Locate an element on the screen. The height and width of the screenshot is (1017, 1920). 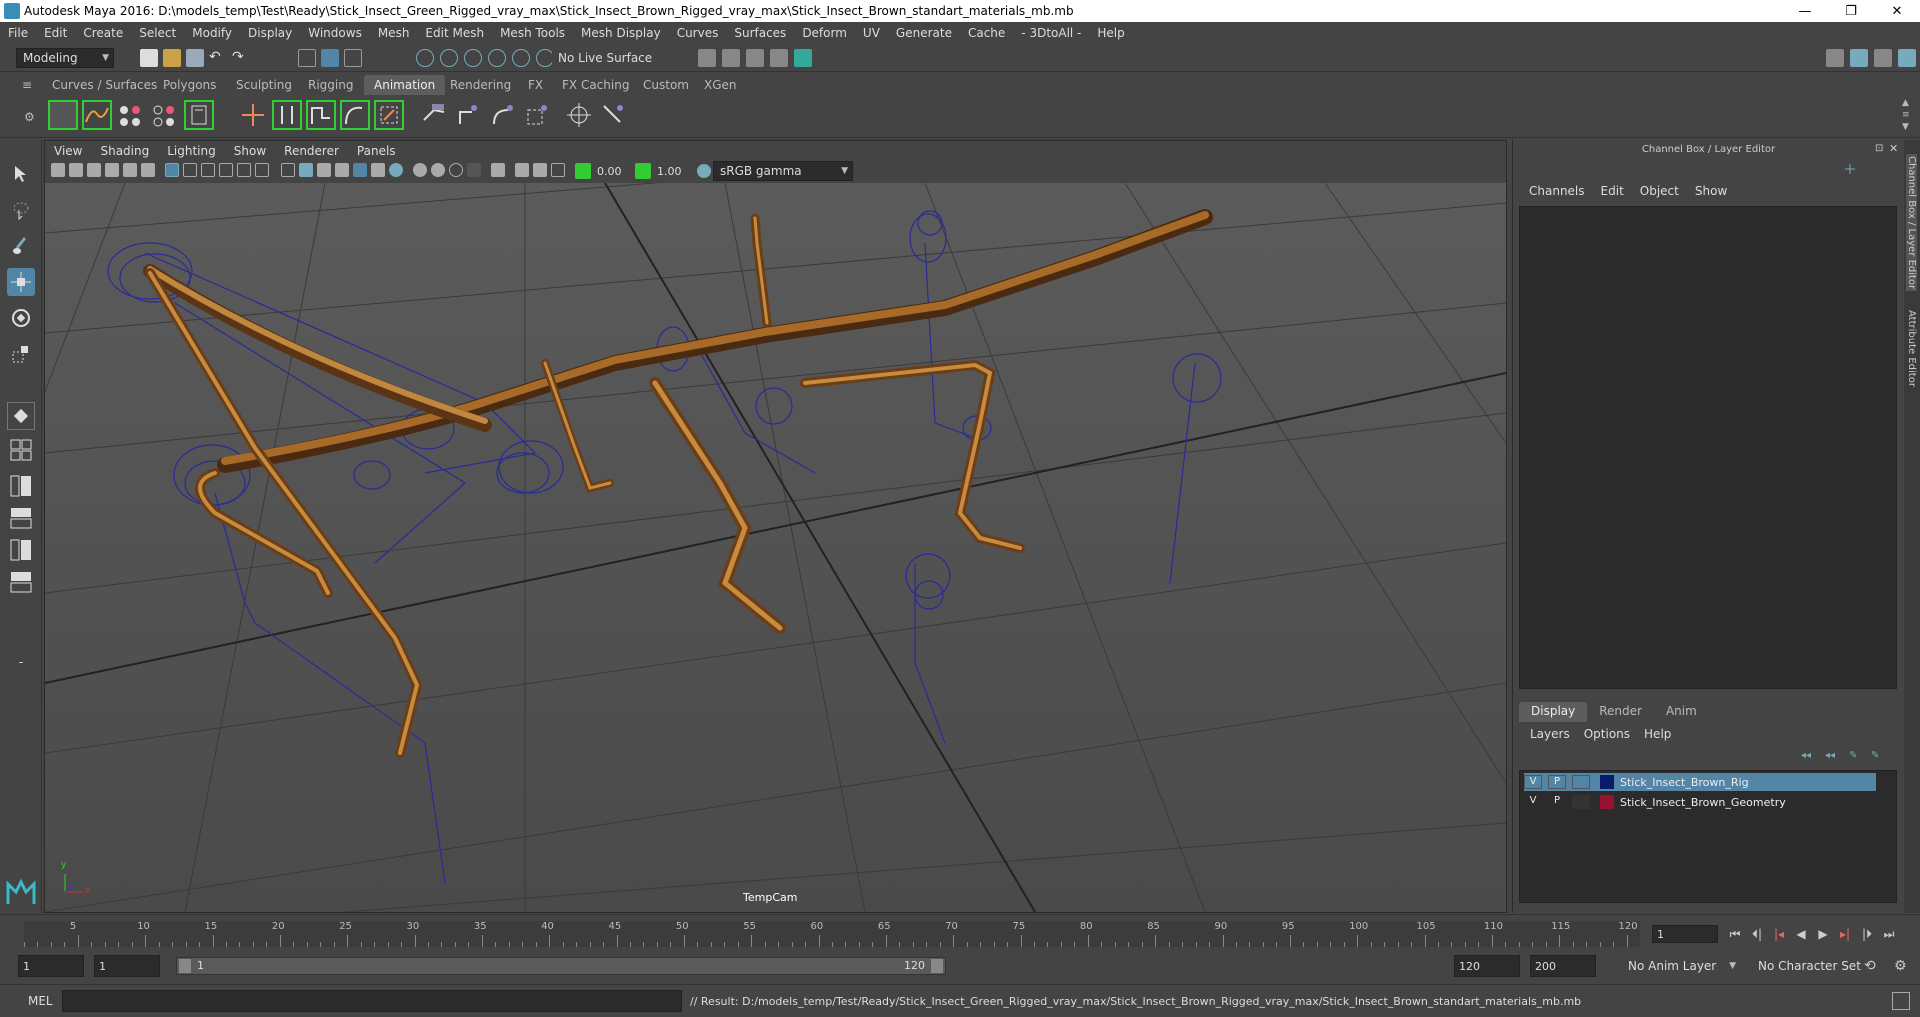
menu-cache: Cache is located at coordinates (986, 33).